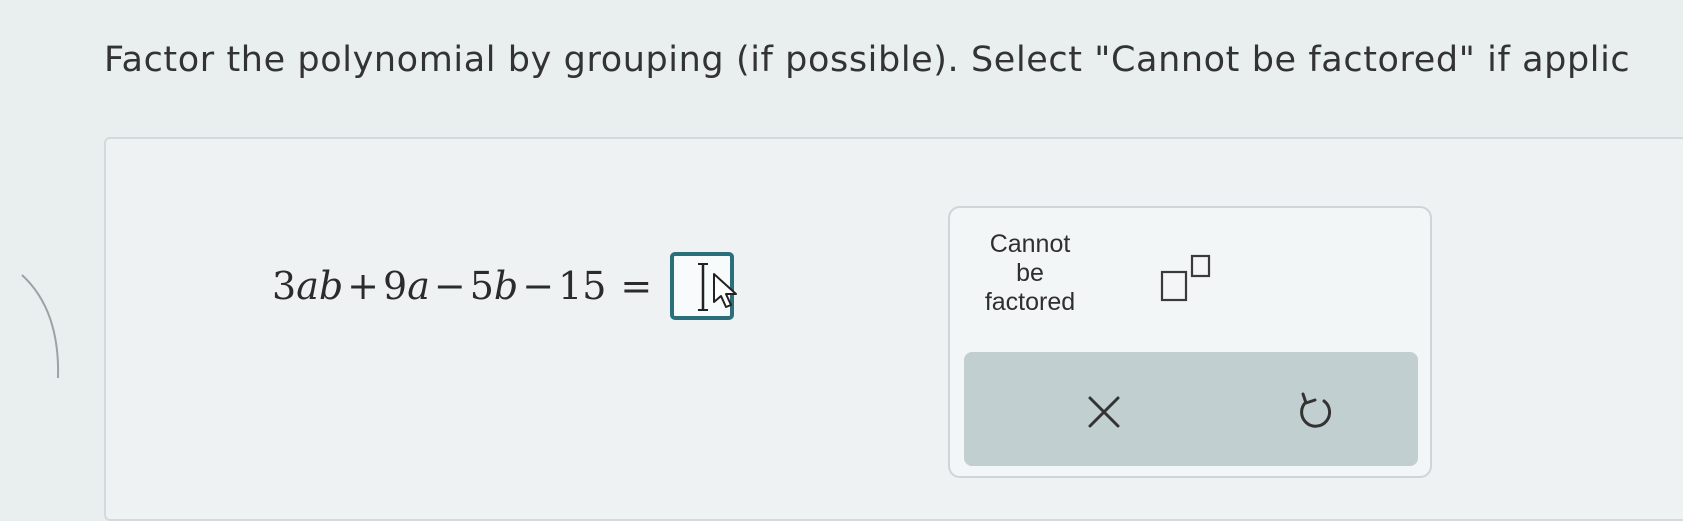 The width and height of the screenshot is (1683, 521). What do you see at coordinates (1030, 273) in the screenshot?
I see `cannot-be-factored-button: Cannot be factored` at bounding box center [1030, 273].